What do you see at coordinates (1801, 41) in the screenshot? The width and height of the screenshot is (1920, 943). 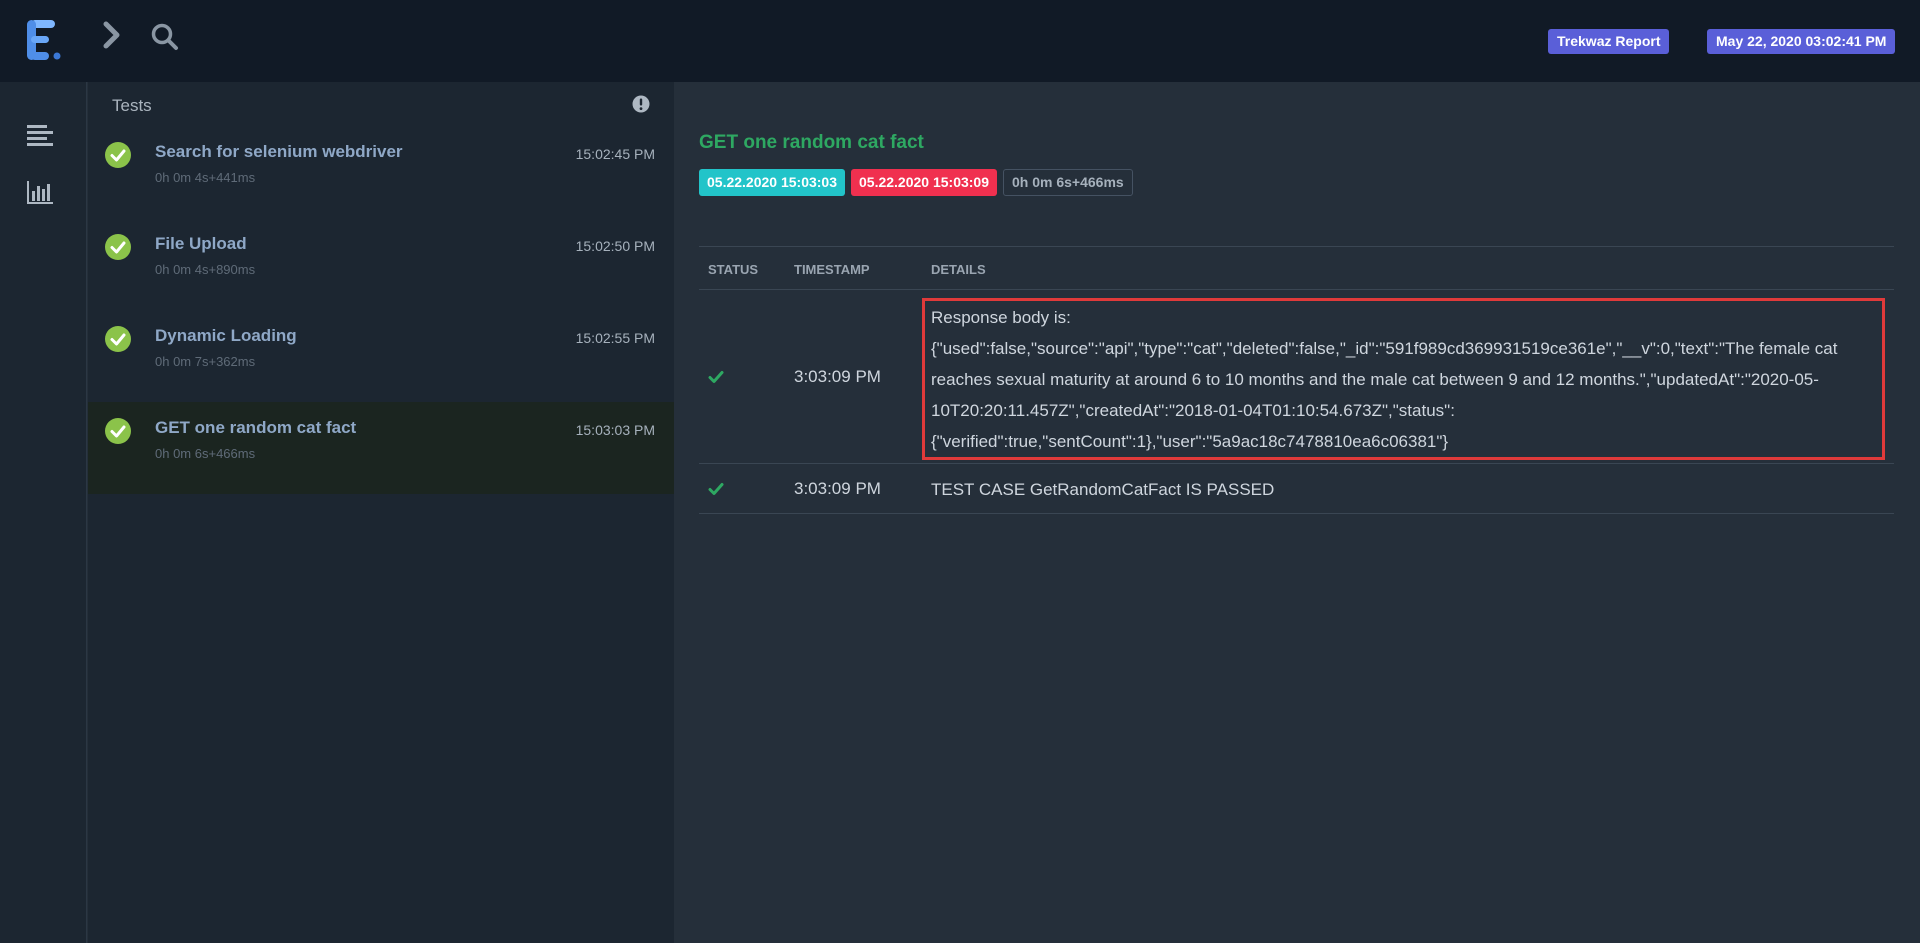 I see `report-date-badge: May 22, 2020 03:02:41 PM` at bounding box center [1801, 41].